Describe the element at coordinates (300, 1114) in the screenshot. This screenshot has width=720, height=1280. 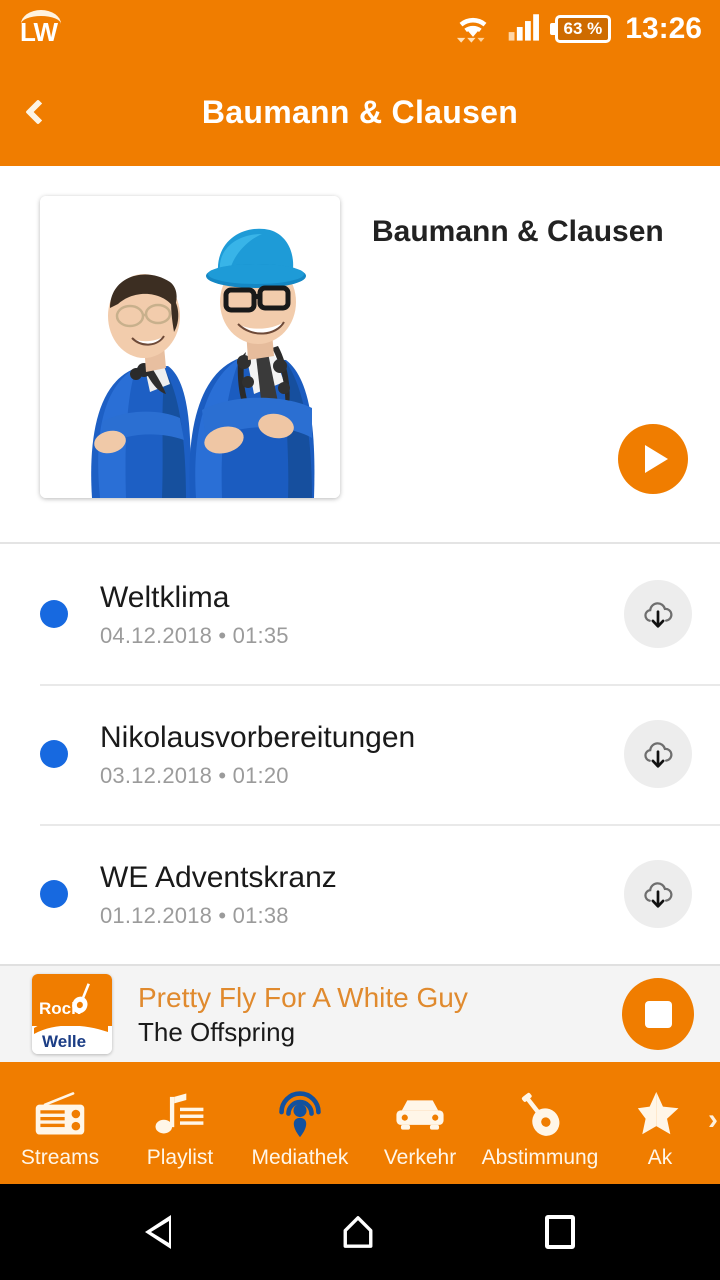
I see `podcast-icon` at that location.